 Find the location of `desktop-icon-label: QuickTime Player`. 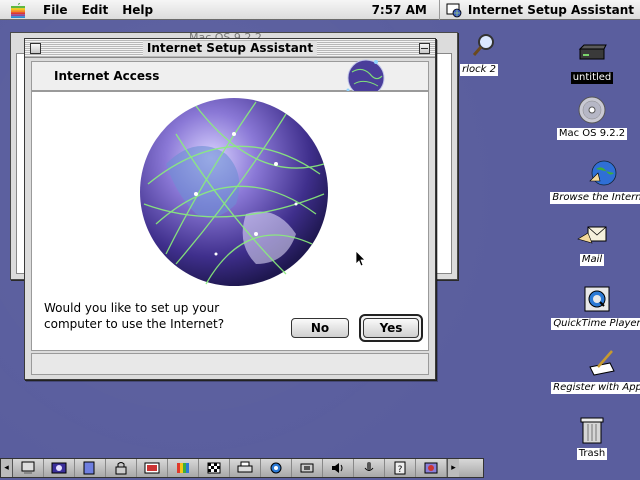

desktop-icon-label: QuickTime Player is located at coordinates (595, 324).